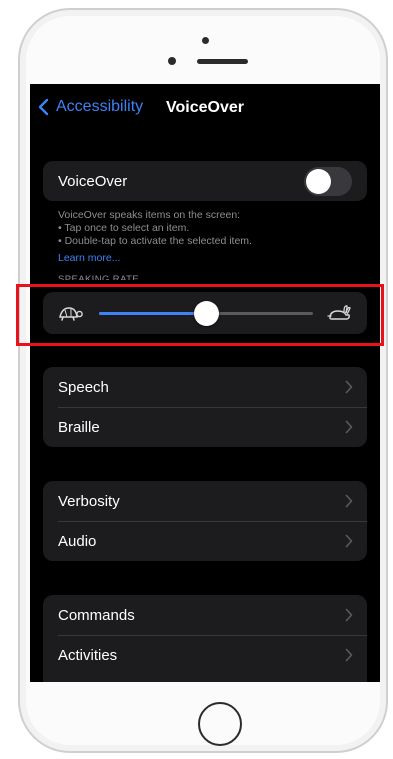  Describe the element at coordinates (220, 724) in the screenshot. I see `home-button` at that location.